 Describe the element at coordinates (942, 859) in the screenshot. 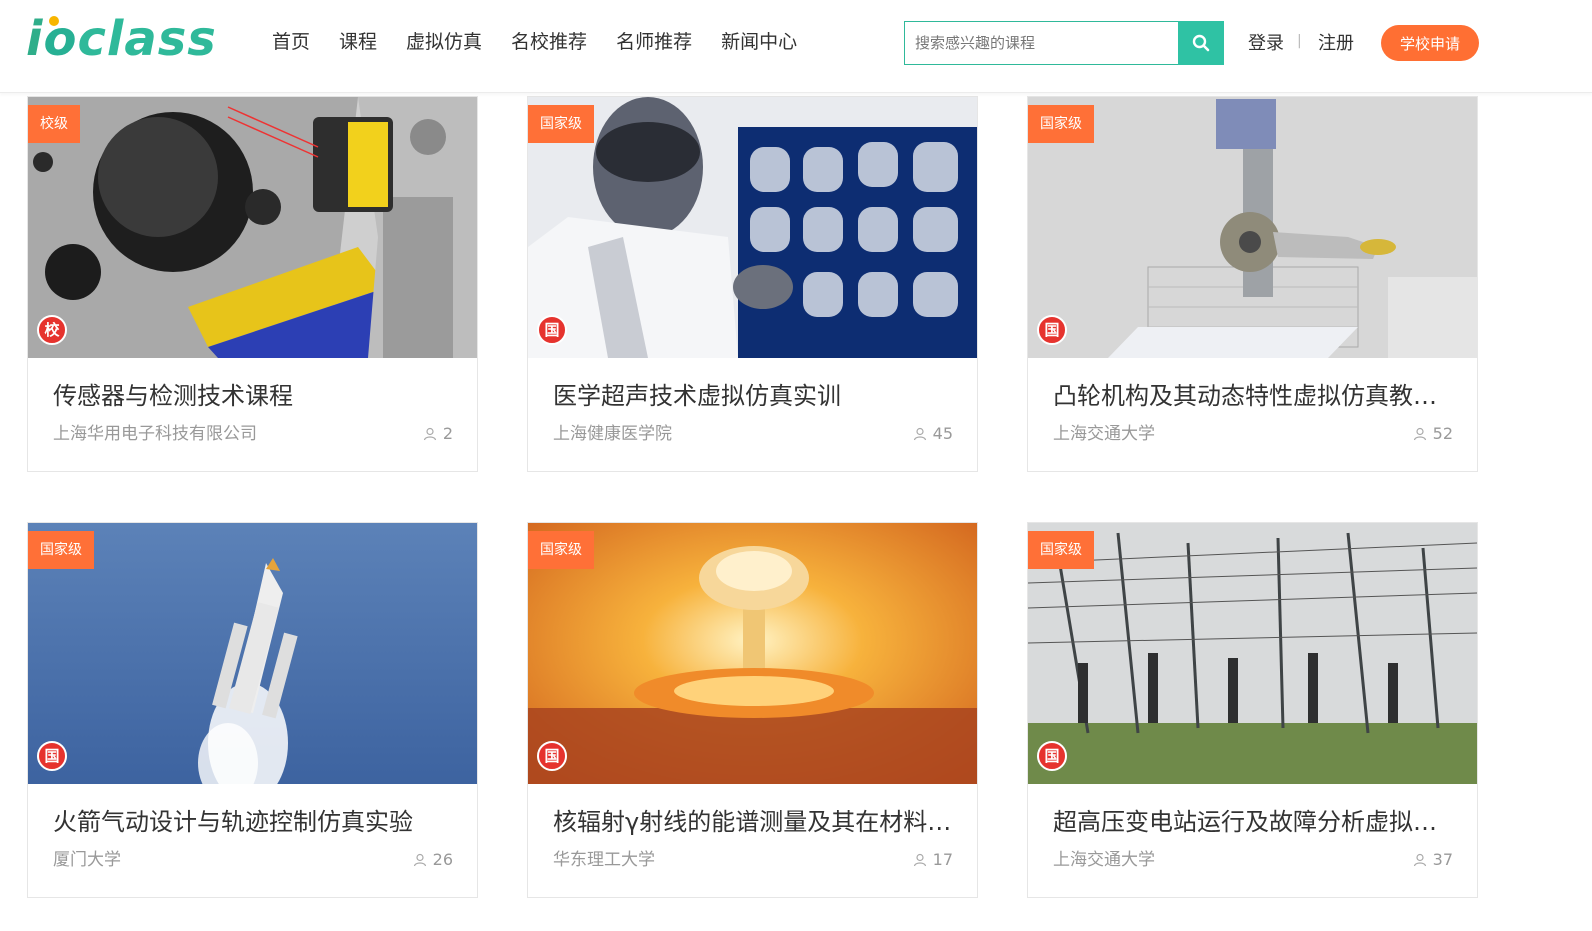

I see `learner-count-value: 17` at that location.